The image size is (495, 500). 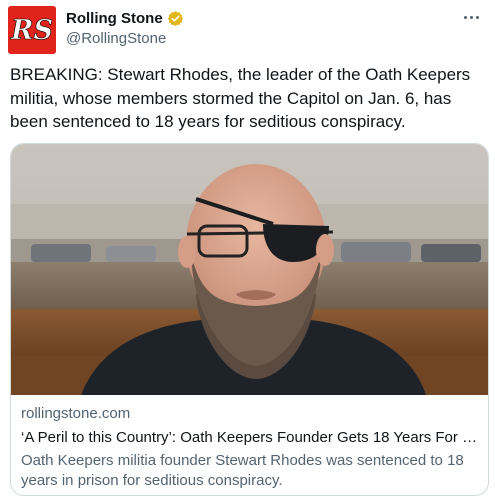 What do you see at coordinates (125, 28) in the screenshot?
I see `author-block: Rolling Stone @RollingStone` at bounding box center [125, 28].